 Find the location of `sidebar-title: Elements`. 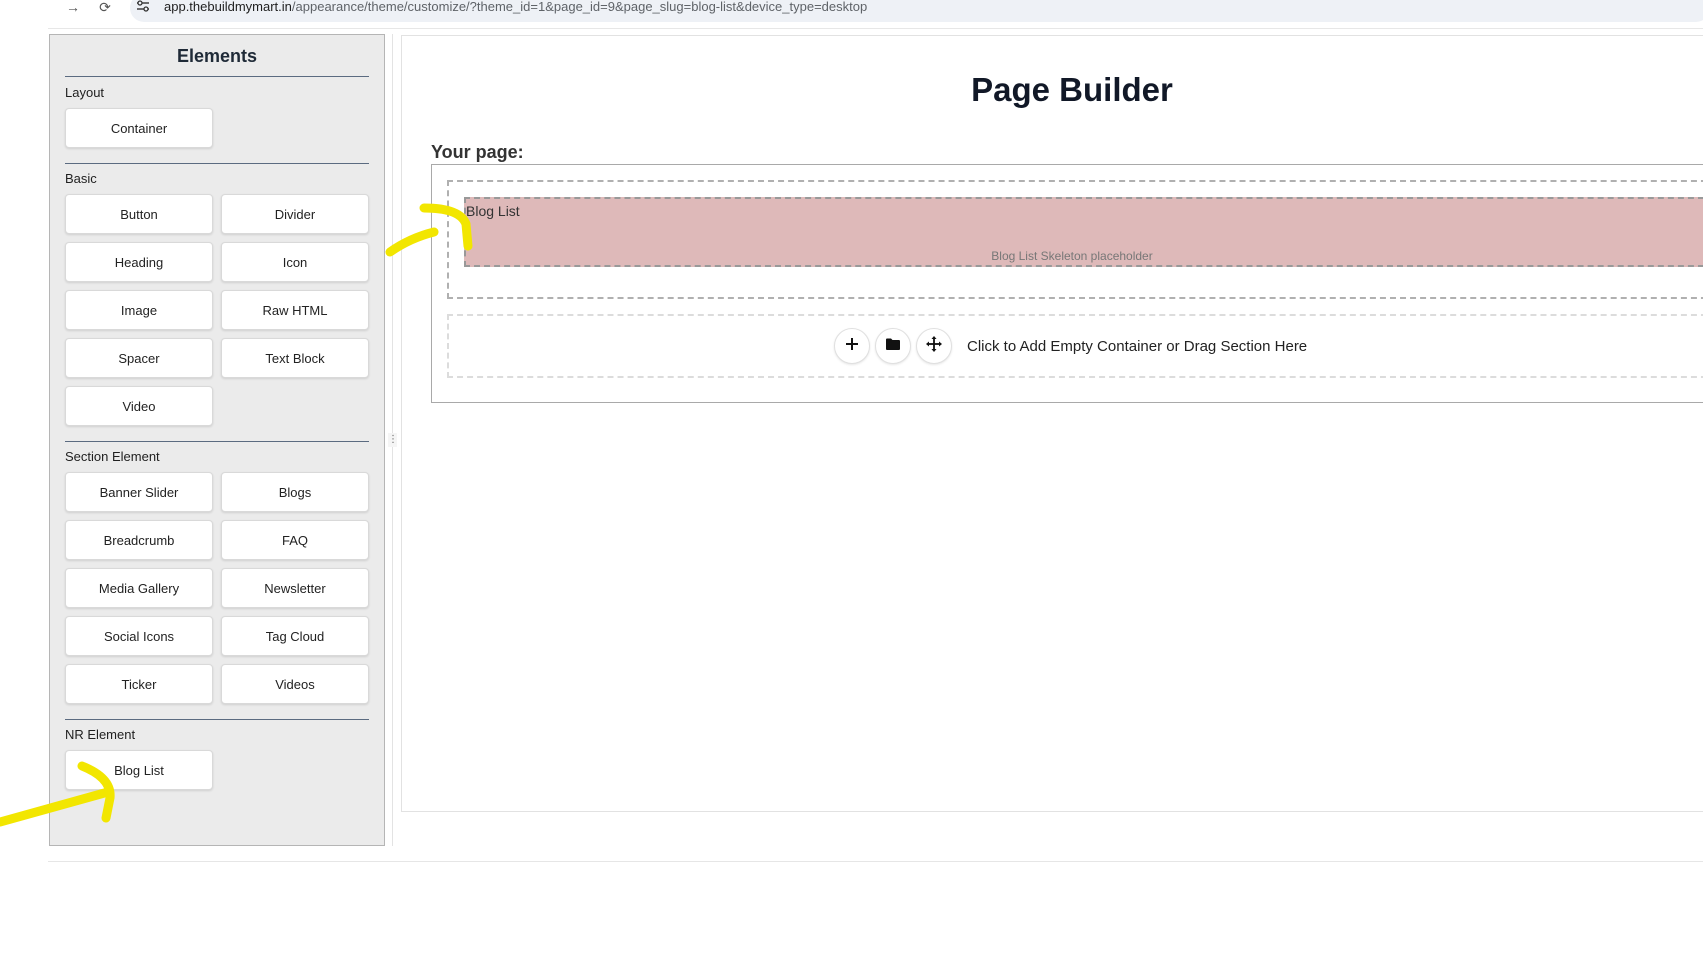

sidebar-title: Elements is located at coordinates (217, 56).